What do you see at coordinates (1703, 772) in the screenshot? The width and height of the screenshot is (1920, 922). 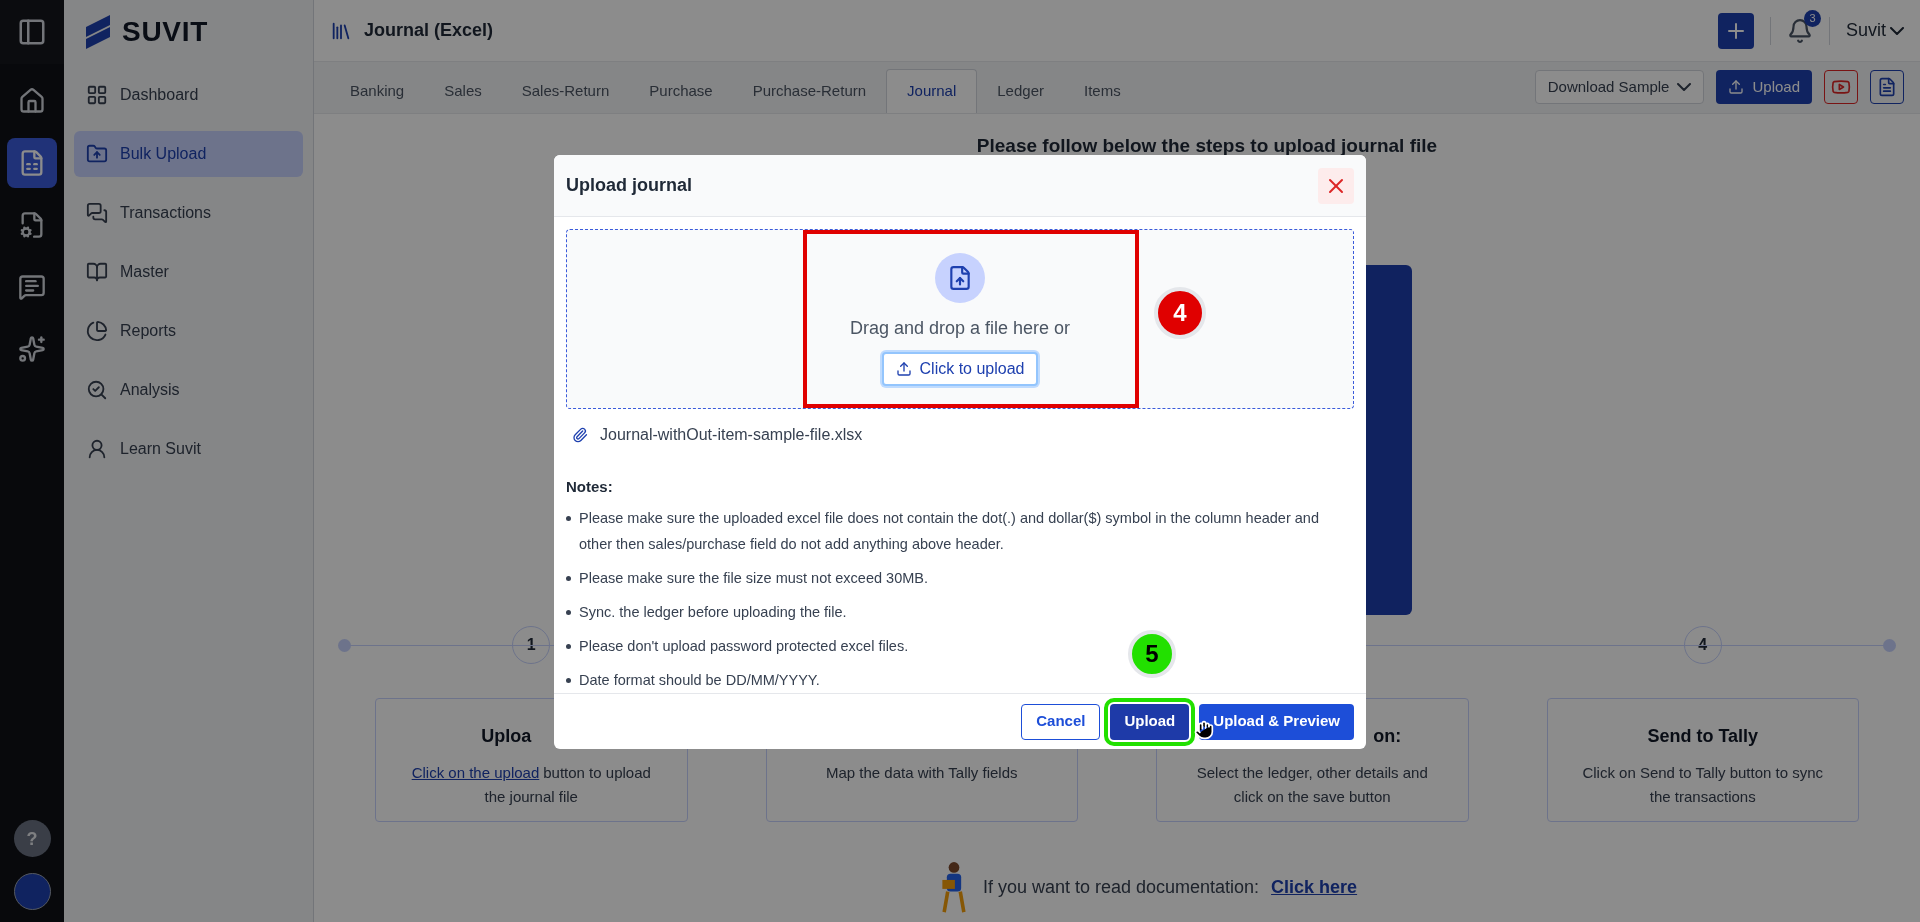 I see `step-description: Click on Send to Tally button to sync` at bounding box center [1703, 772].